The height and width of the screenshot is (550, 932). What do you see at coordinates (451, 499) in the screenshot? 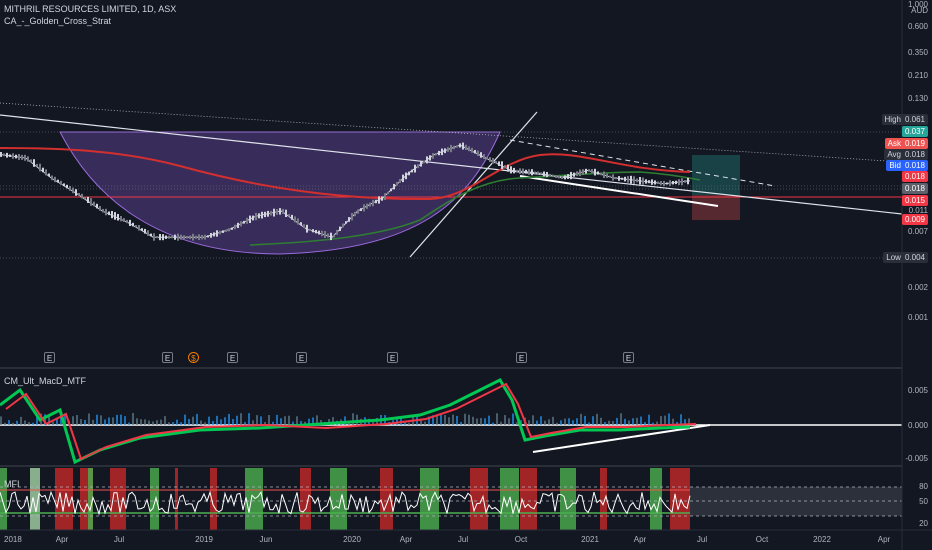
I see `mfi-pane` at bounding box center [451, 499].